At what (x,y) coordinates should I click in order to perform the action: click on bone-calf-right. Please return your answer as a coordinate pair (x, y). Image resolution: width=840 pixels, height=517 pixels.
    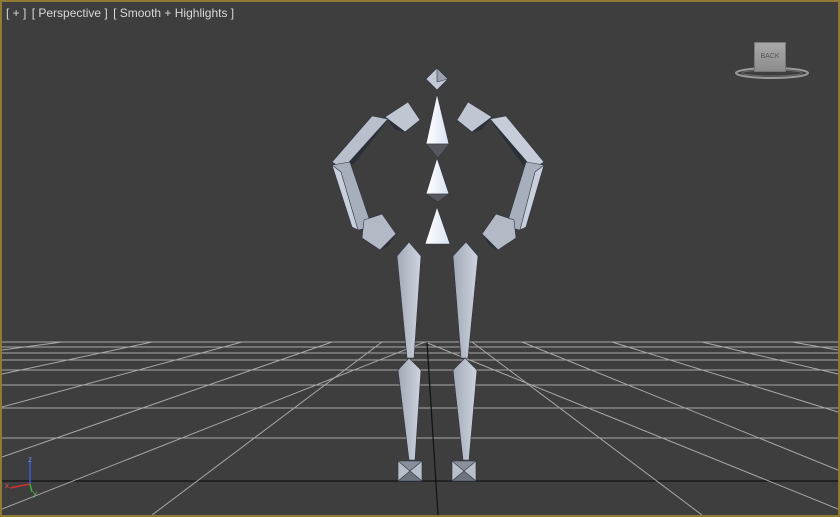
    Looking at the image, I should click on (465, 409).